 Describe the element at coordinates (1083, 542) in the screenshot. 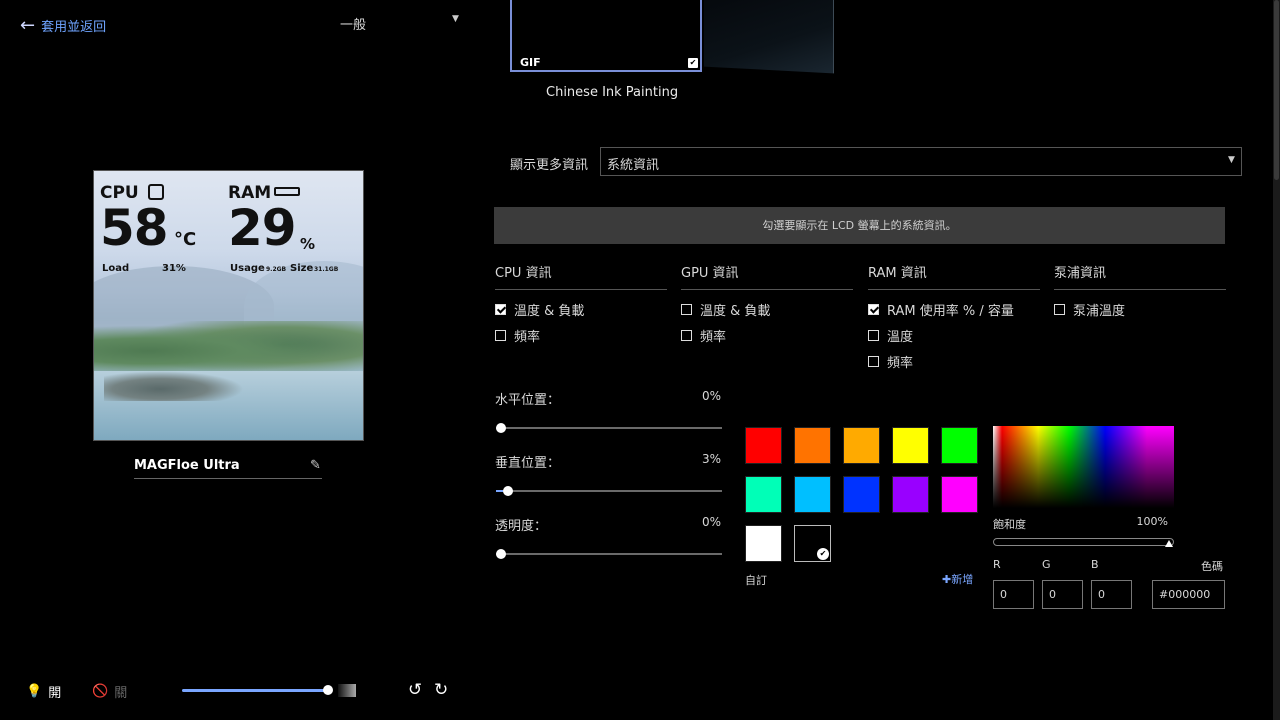

I see `saturation-slider` at that location.